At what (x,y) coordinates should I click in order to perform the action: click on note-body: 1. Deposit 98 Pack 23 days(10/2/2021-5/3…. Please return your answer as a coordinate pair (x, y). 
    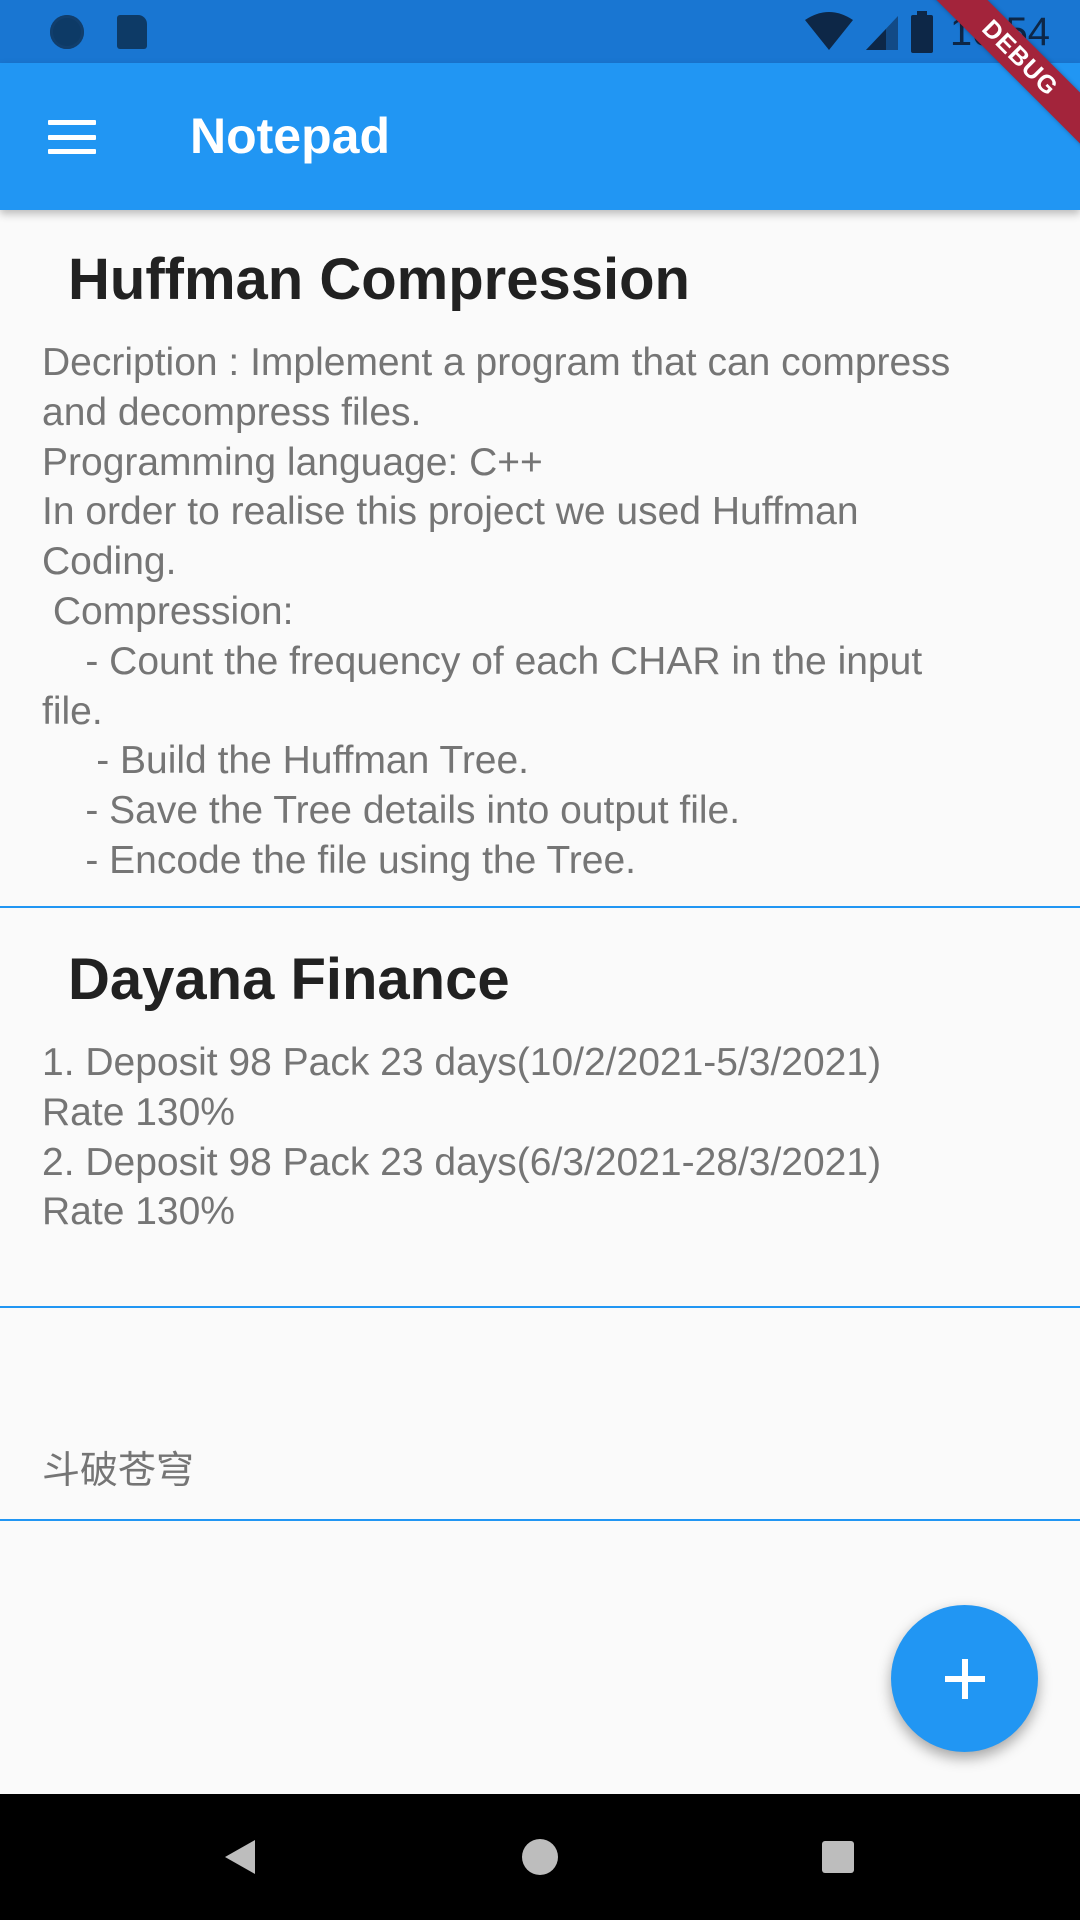
    Looking at the image, I should click on (462, 1137).